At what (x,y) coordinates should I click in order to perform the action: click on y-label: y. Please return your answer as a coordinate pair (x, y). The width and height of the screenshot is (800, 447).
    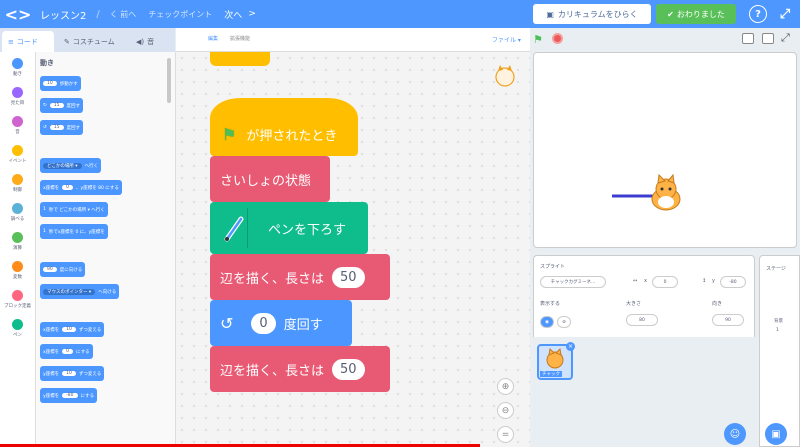
    Looking at the image, I should click on (713, 281).